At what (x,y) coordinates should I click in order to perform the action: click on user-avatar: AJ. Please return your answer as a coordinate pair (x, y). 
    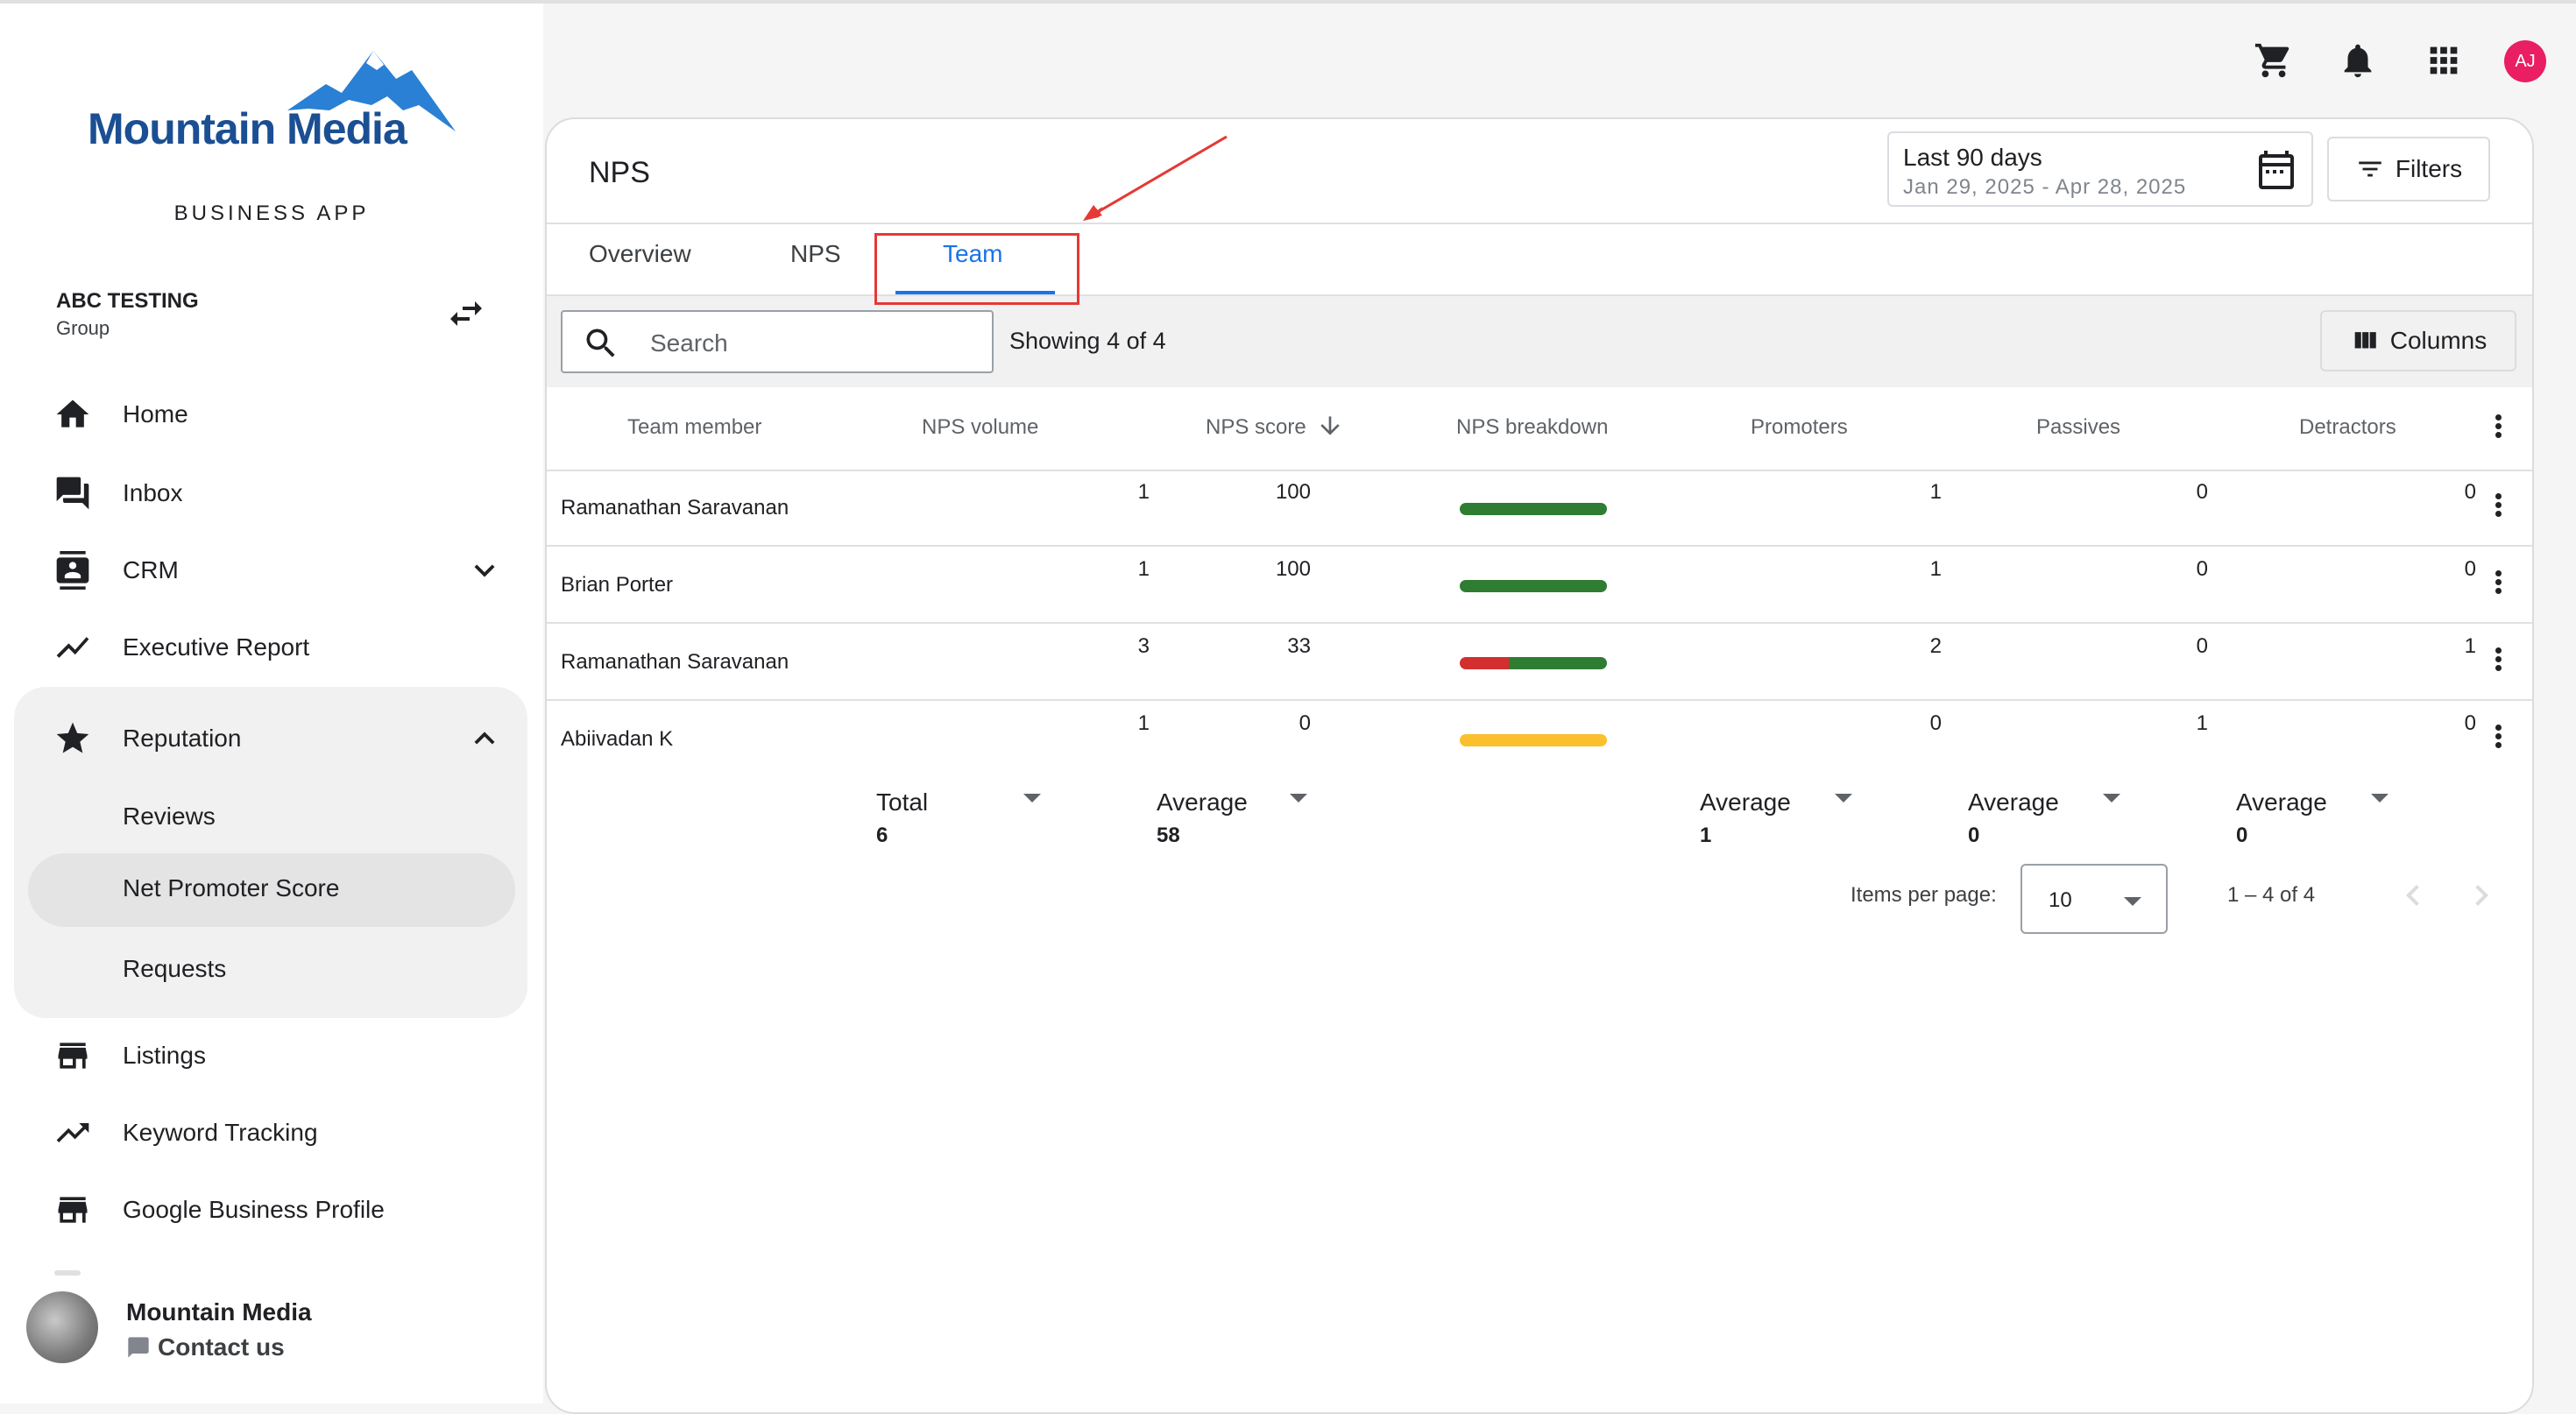
    Looking at the image, I should click on (2525, 61).